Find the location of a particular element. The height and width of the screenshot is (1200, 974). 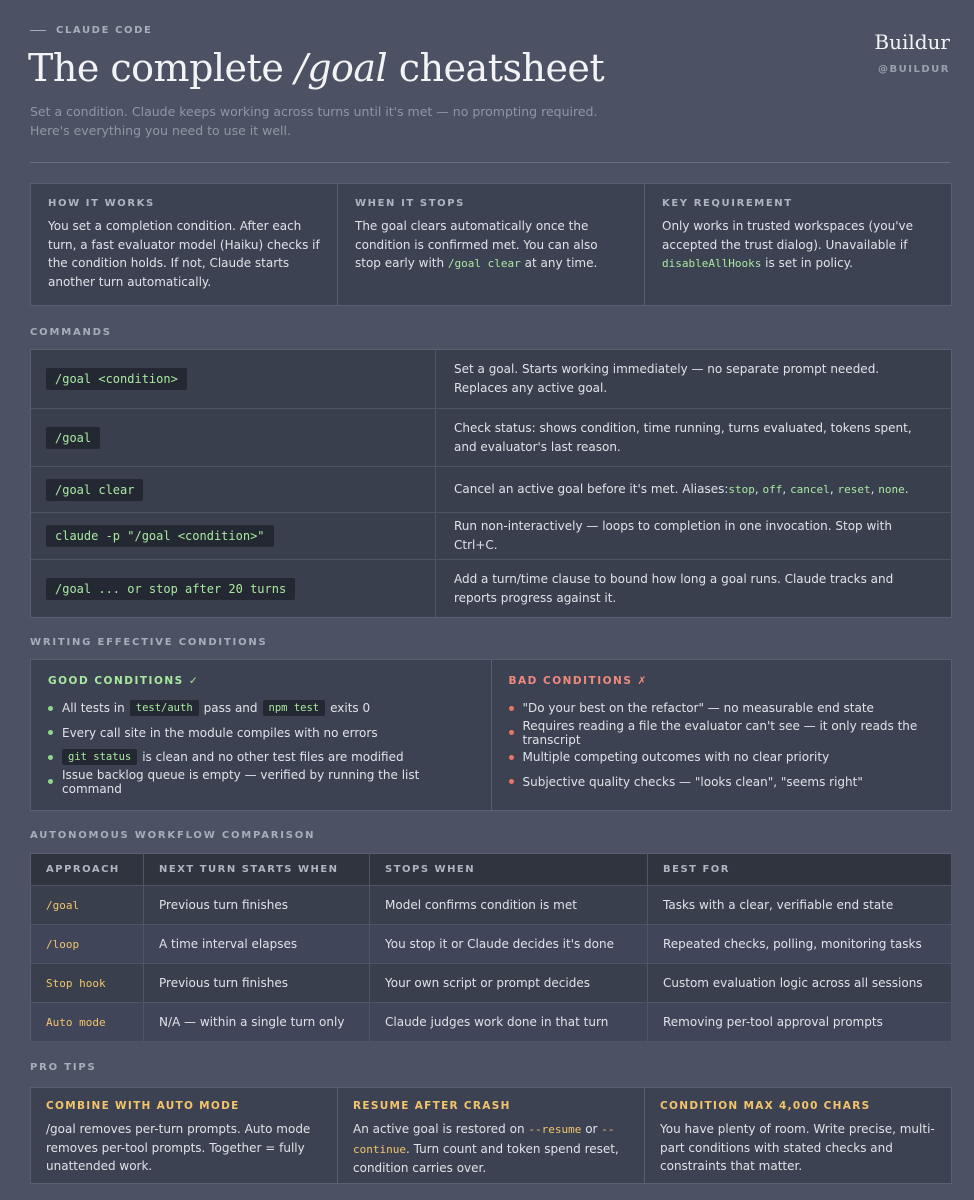

title-pre: The complete is located at coordinates (161, 68).